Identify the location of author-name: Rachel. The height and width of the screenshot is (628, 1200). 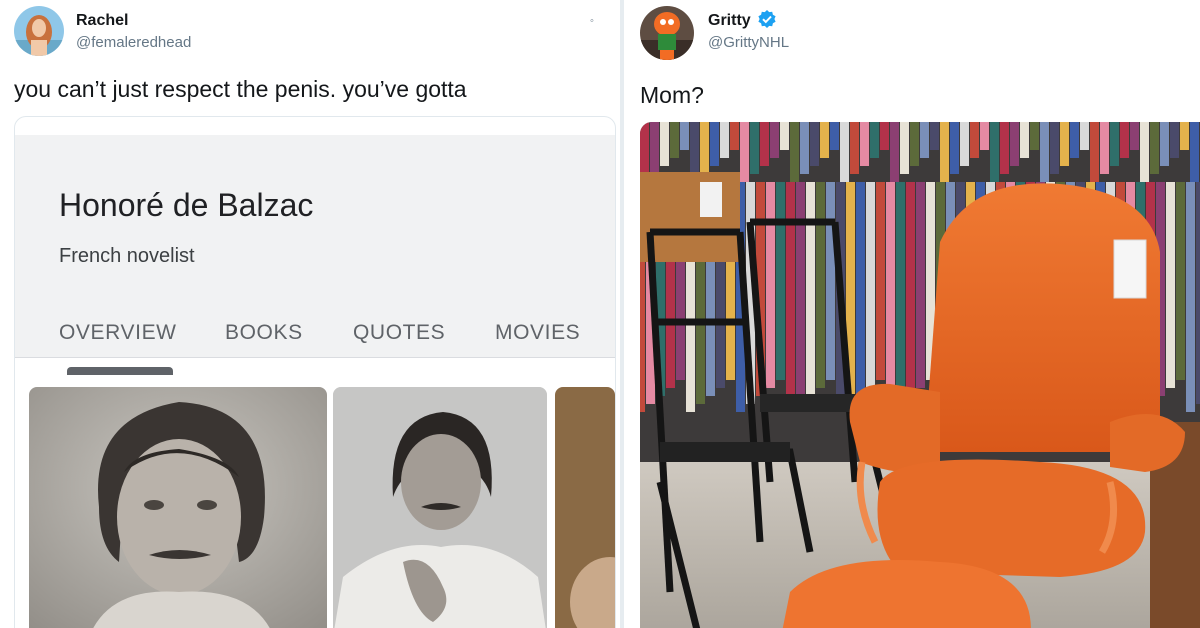
(102, 21).